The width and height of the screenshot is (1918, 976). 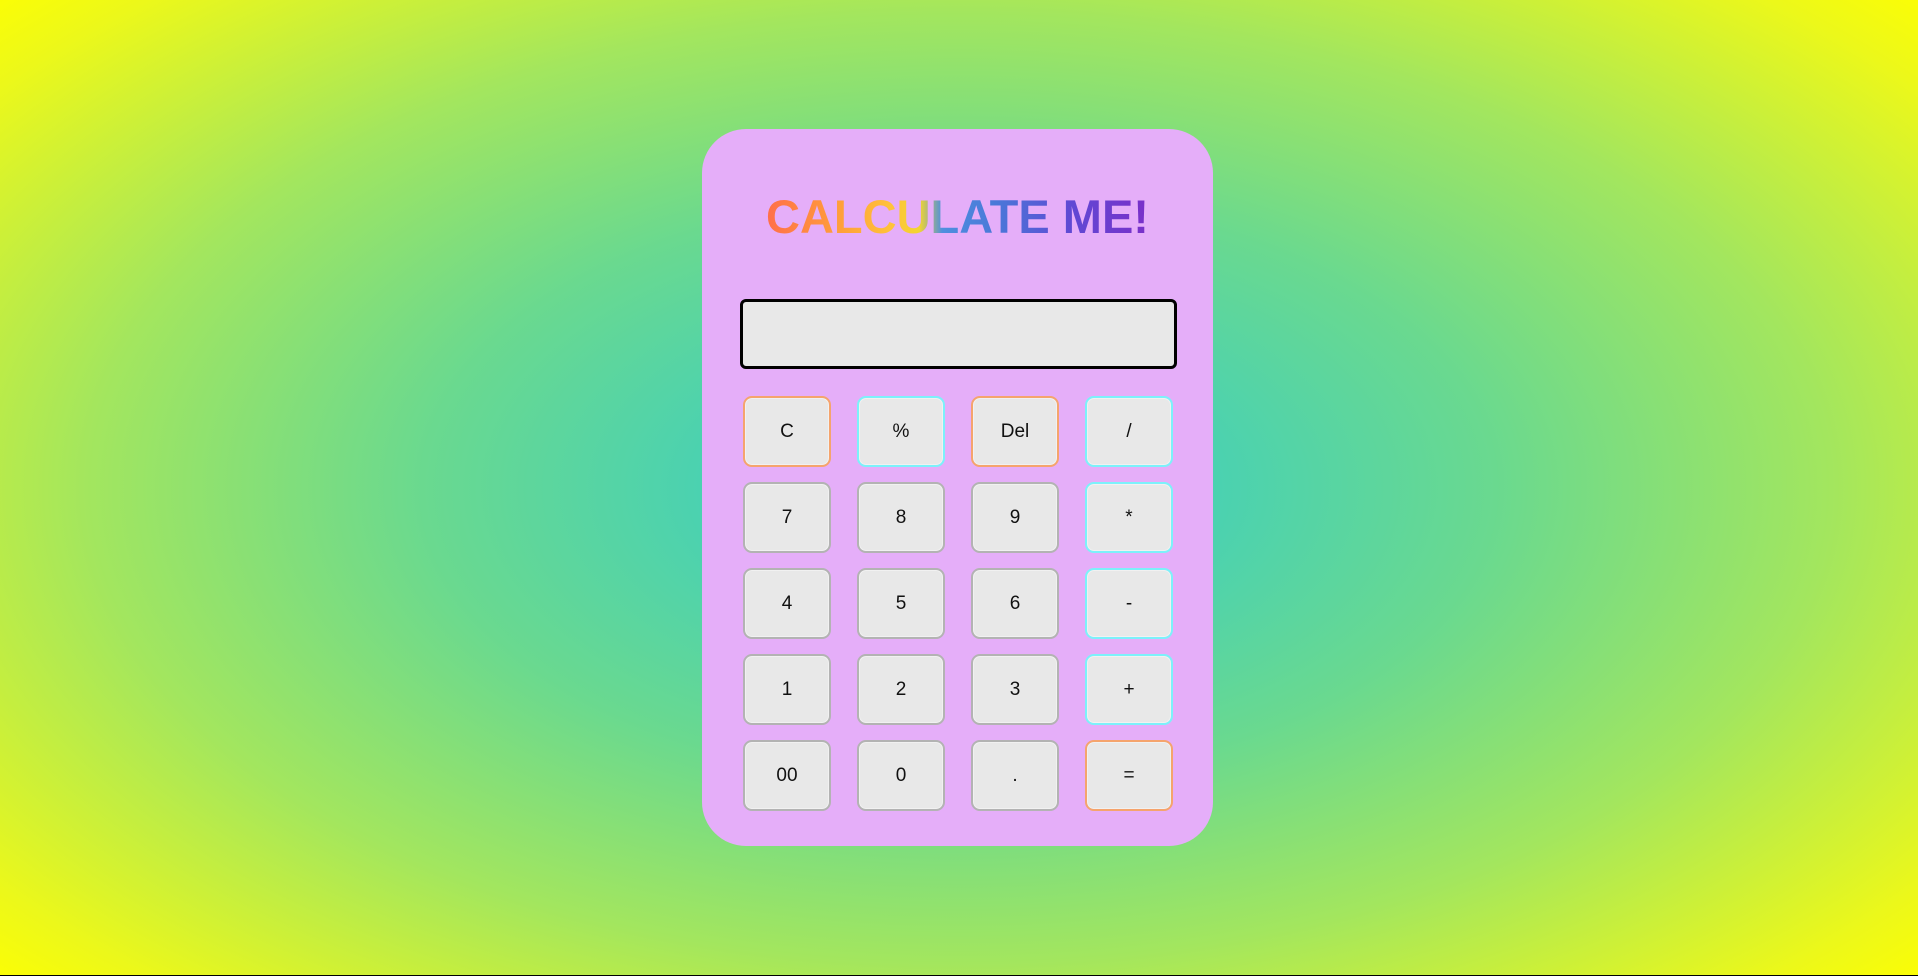 What do you see at coordinates (1129, 775) in the screenshot?
I see `equals-button: =` at bounding box center [1129, 775].